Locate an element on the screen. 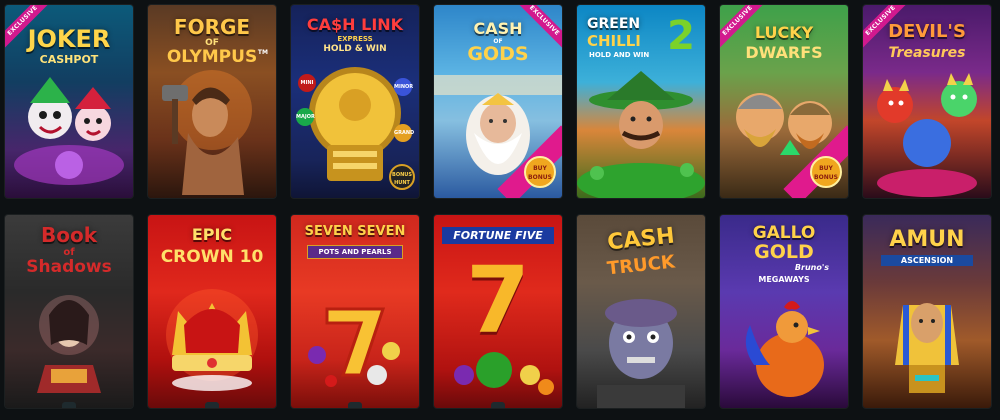  game-tile-epic-crown-10: EPIC CROWN 10 is located at coordinates (212, 311).